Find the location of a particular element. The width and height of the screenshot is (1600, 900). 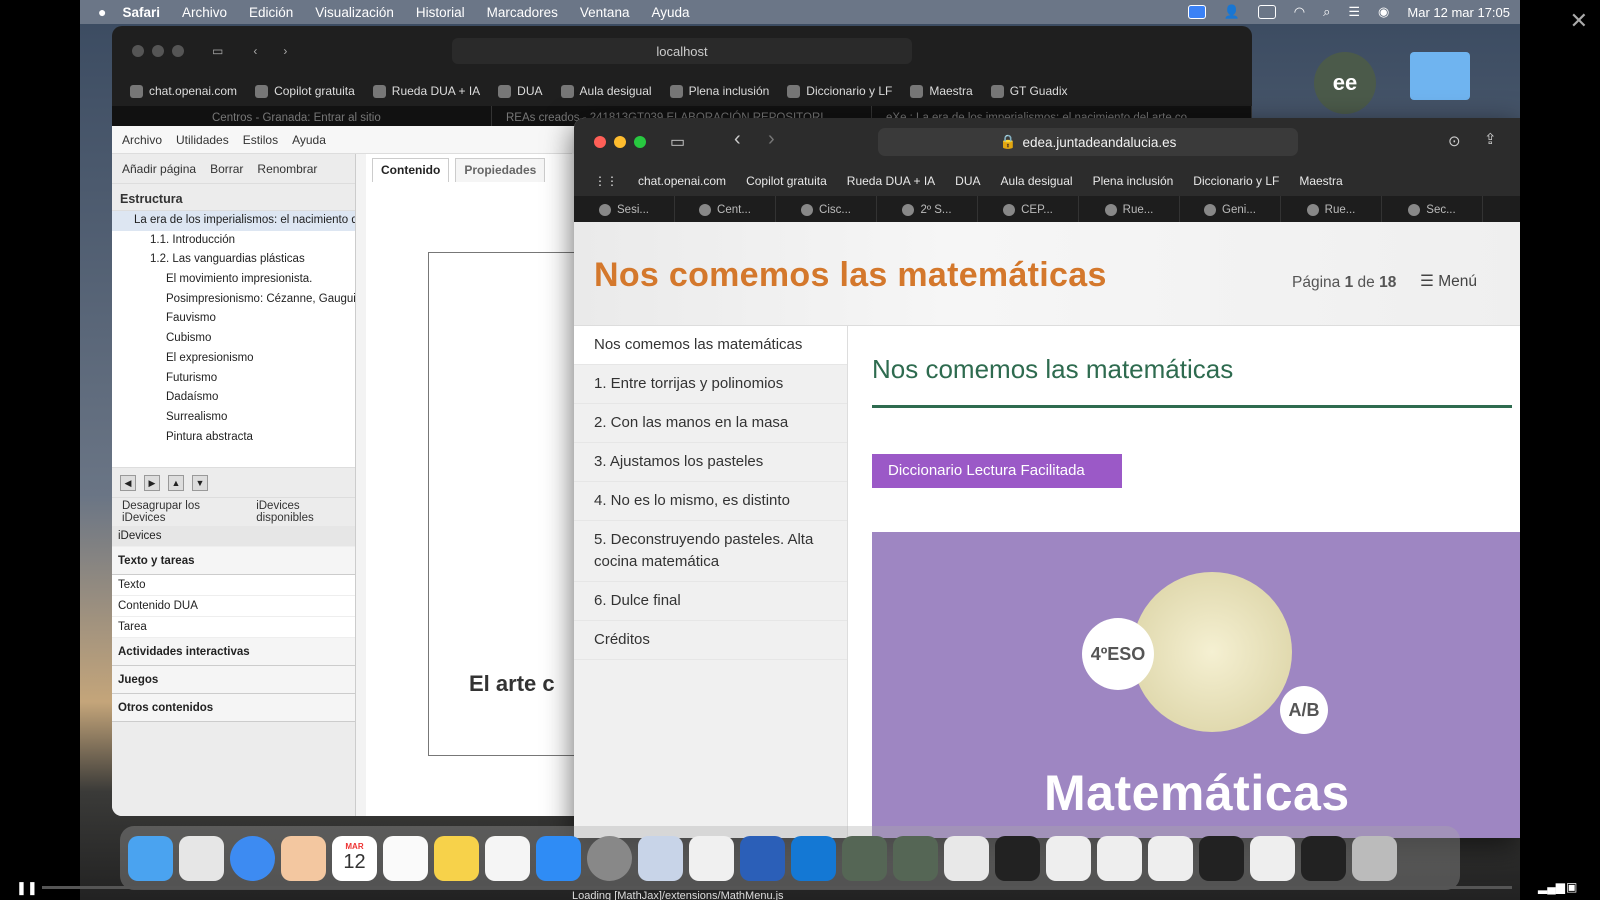

available-idevices-tab: iDevices disponibles is located at coordinates (305, 512).